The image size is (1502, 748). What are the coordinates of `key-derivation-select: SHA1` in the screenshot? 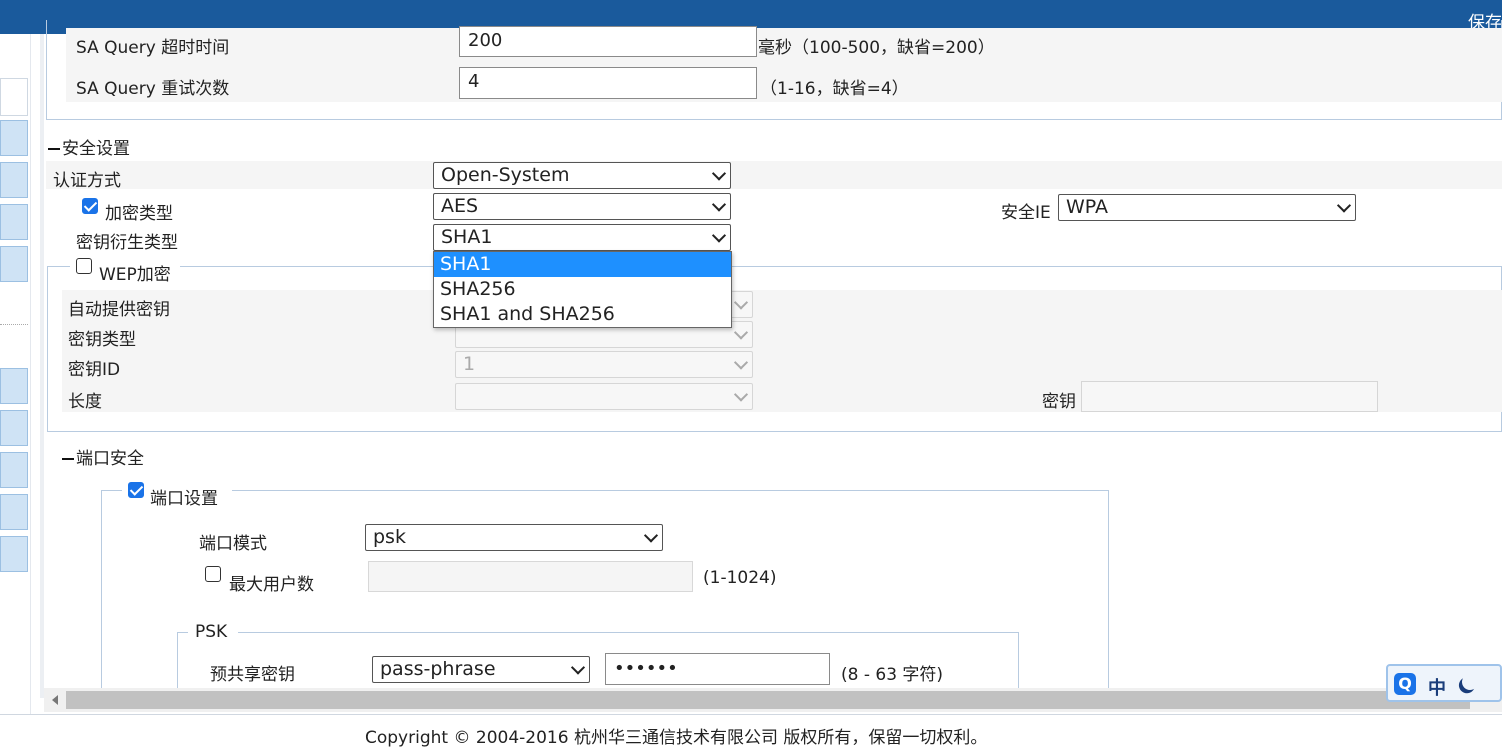 It's located at (582, 237).